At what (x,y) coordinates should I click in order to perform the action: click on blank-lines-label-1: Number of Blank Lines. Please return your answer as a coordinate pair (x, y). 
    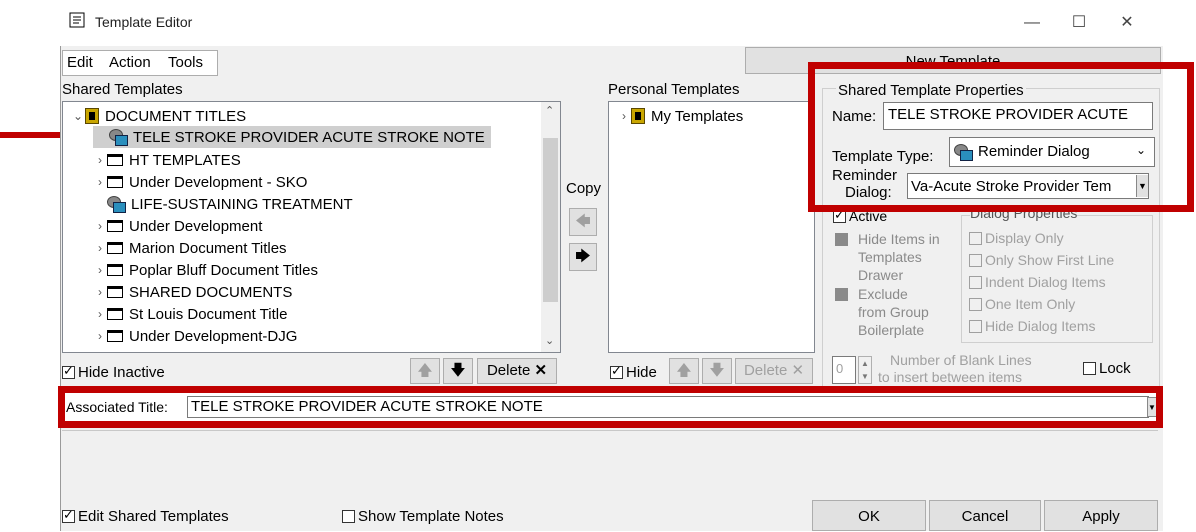
    Looking at the image, I should click on (961, 360).